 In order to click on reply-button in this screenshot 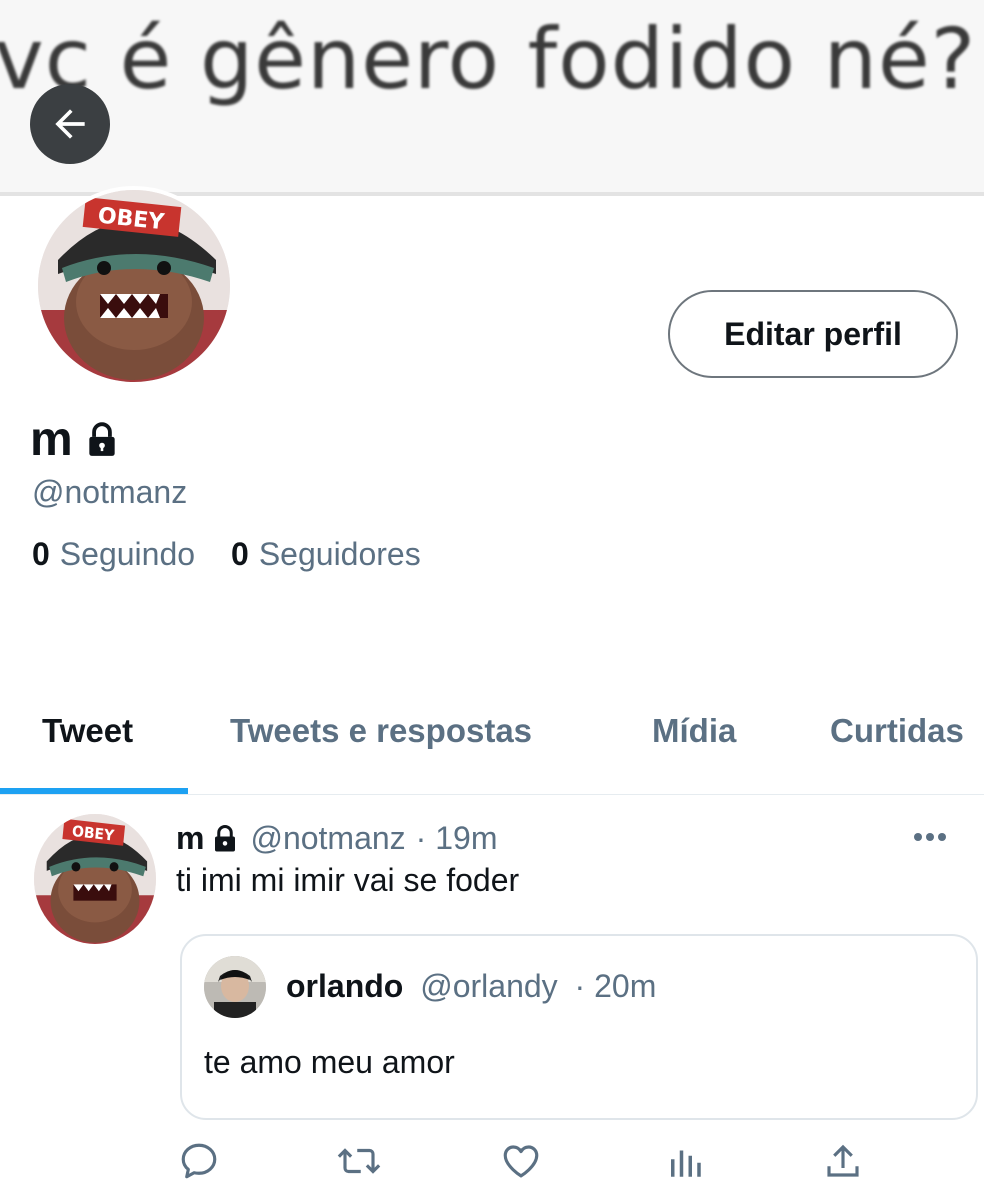, I will do `click(199, 1163)`.